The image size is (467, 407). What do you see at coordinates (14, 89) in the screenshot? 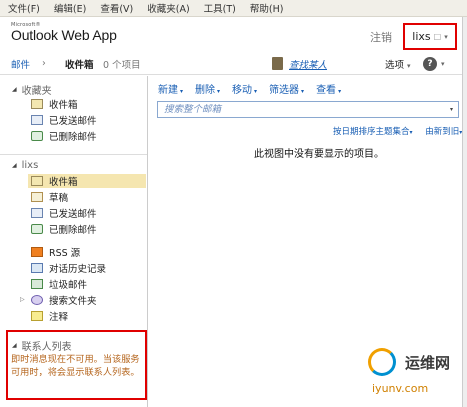
I see `collapse-icon: ◢` at bounding box center [14, 89].